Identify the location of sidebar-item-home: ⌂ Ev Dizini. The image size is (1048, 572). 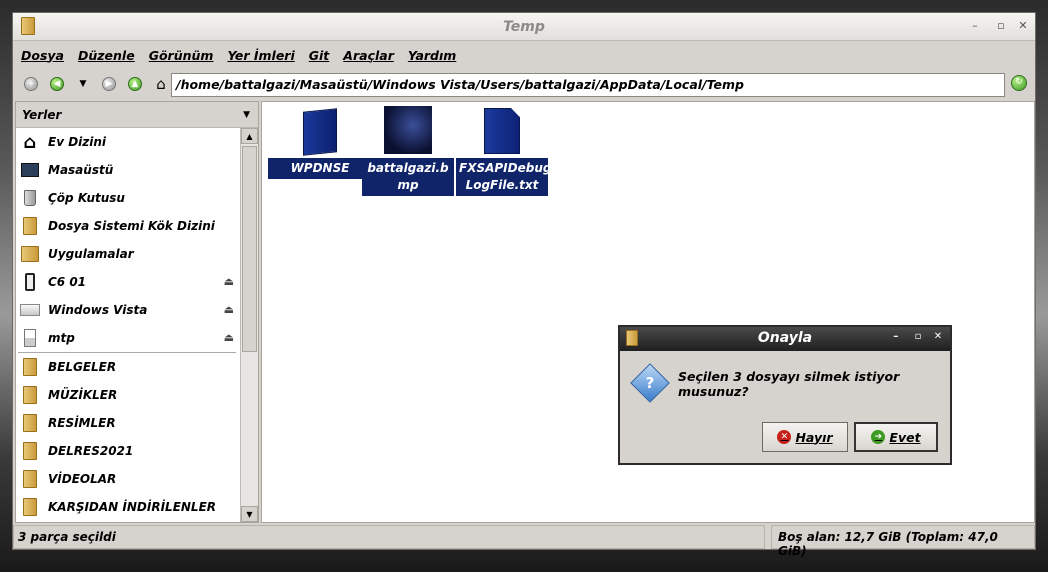
(127, 142).